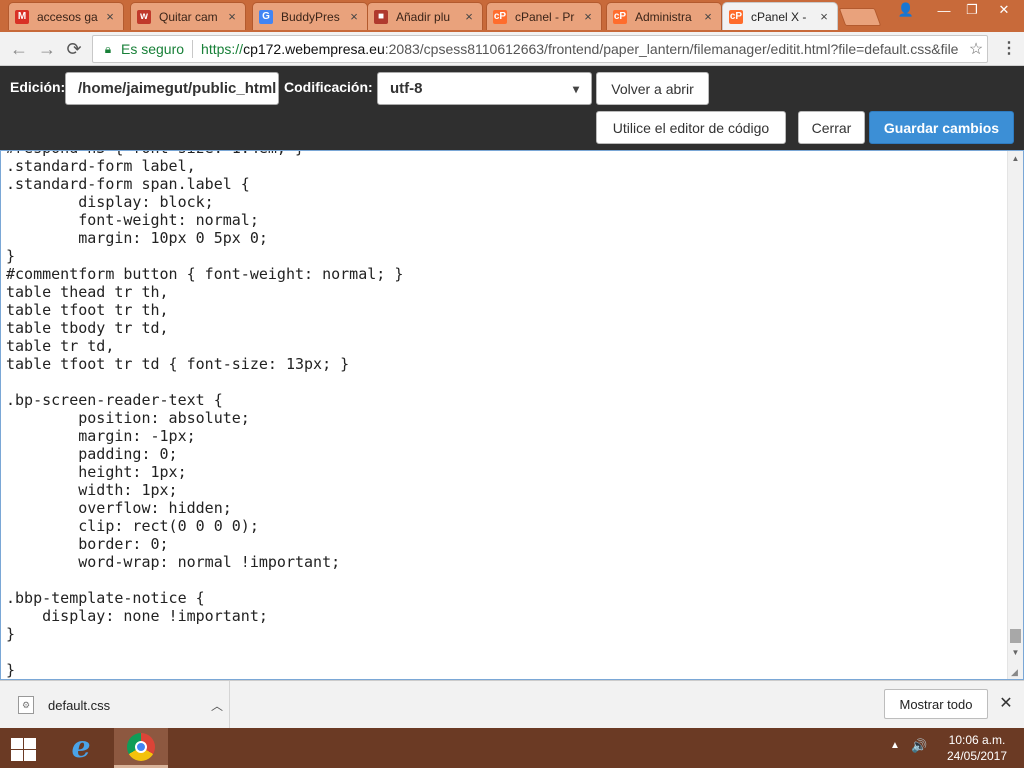 The image size is (1024, 768). What do you see at coordinates (92, 454) in the screenshot?
I see `code-line: padding: 0;` at bounding box center [92, 454].